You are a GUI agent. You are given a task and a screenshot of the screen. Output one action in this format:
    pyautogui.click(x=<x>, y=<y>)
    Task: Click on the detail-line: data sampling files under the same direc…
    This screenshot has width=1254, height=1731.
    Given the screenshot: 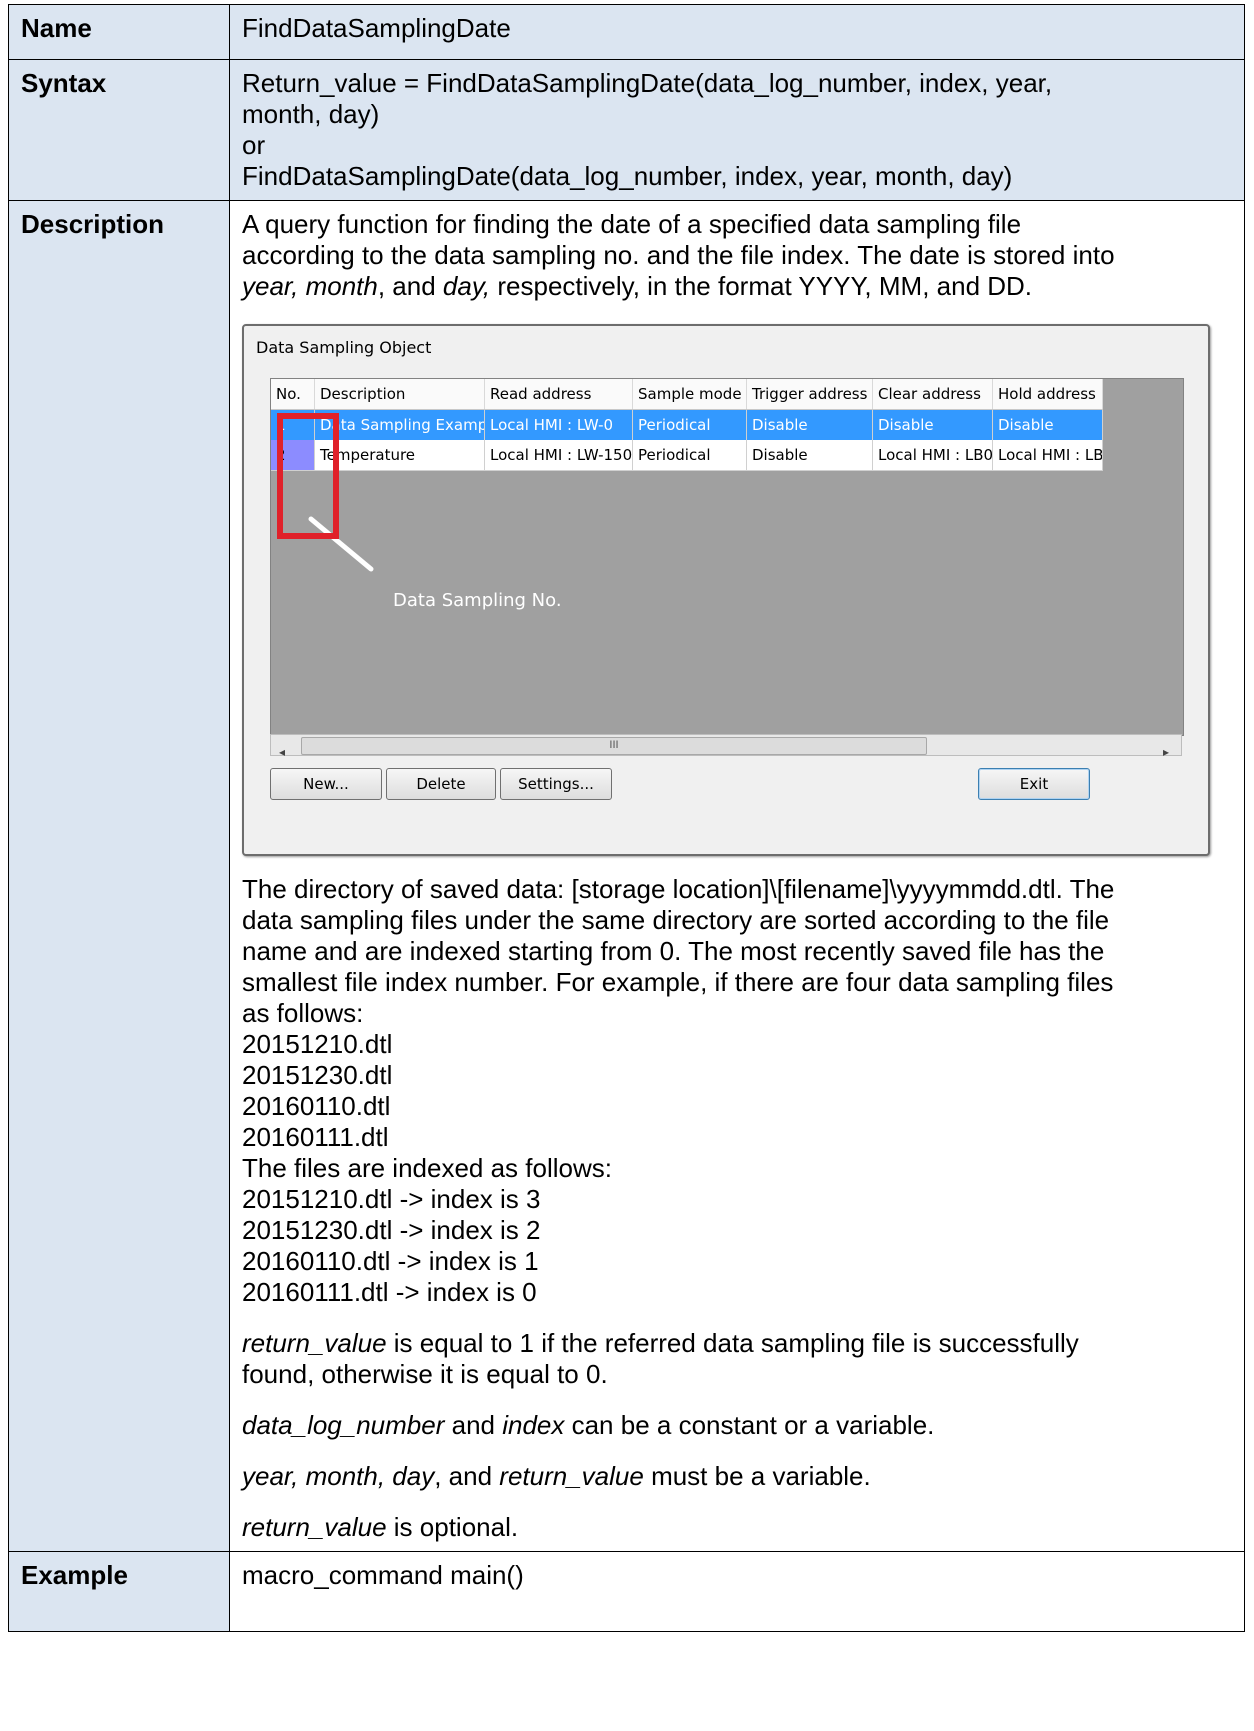 What is the action you would take?
    pyautogui.click(x=676, y=920)
    